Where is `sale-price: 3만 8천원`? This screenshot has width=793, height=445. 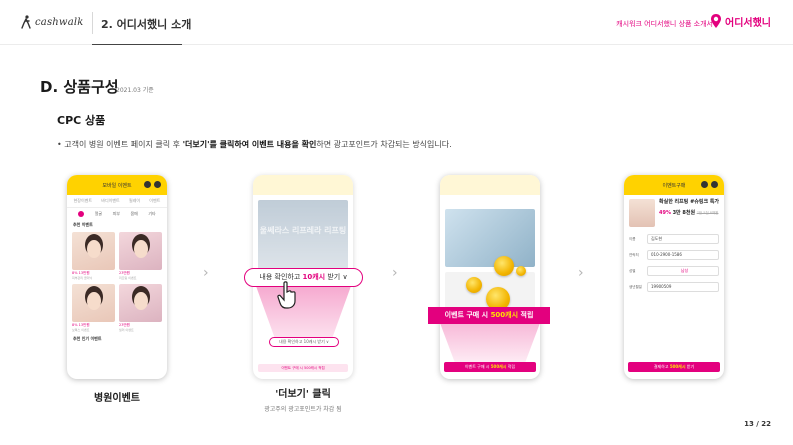
sale-price: 3만 8천원 is located at coordinates (684, 213).